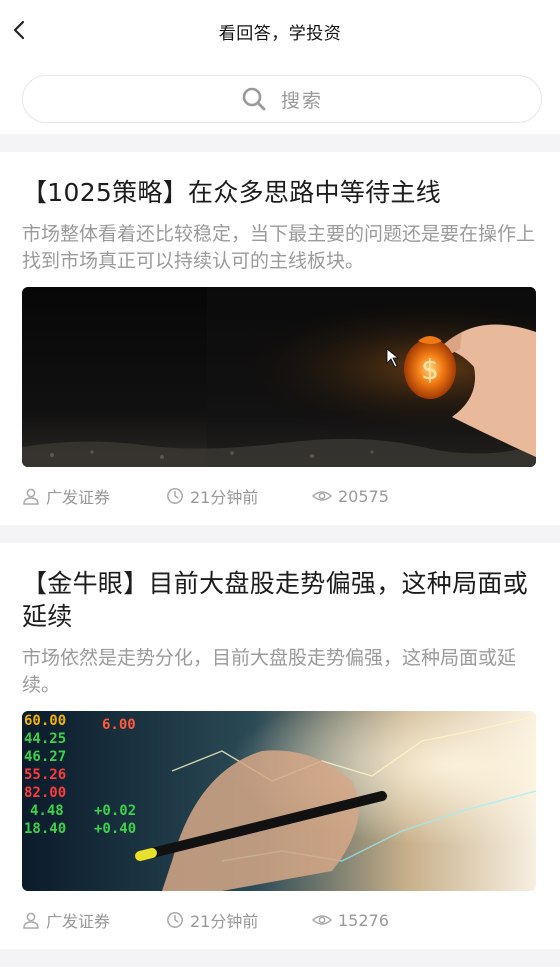 The image size is (560, 974). I want to click on search-input: 搜索, so click(282, 99).